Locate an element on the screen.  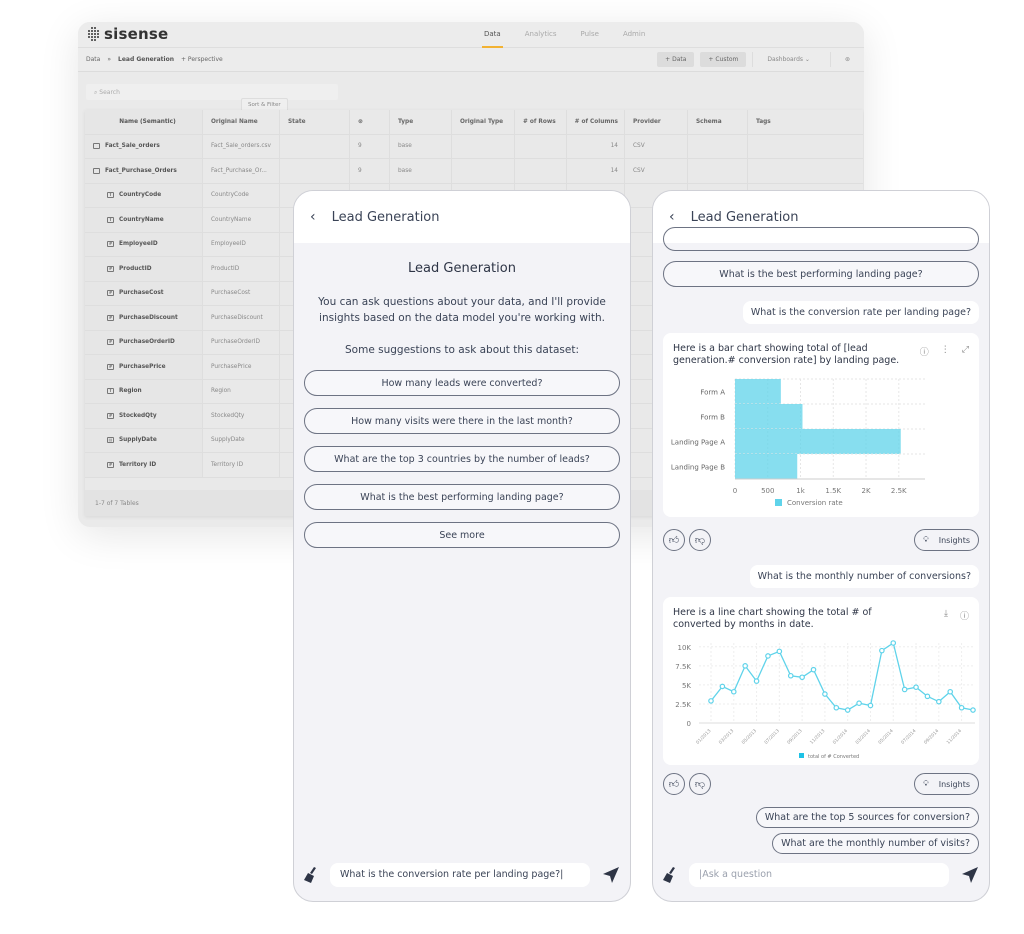
column-header: ⊛ is located at coordinates (370, 122).